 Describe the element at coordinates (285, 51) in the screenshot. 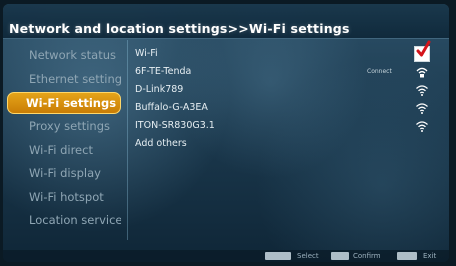

I see `wifi-toggle-row: Wi-Fi` at that location.